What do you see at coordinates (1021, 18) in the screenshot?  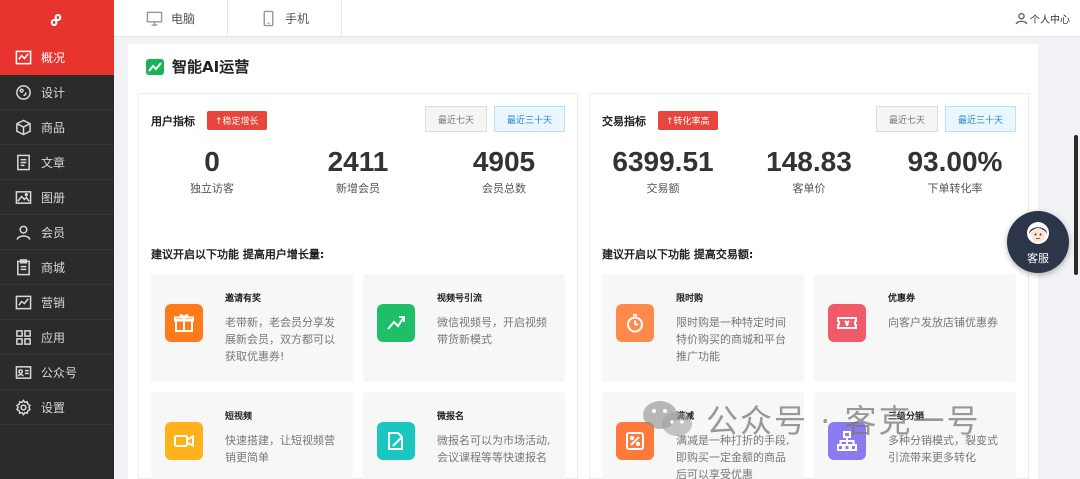 I see `user-icon` at bounding box center [1021, 18].